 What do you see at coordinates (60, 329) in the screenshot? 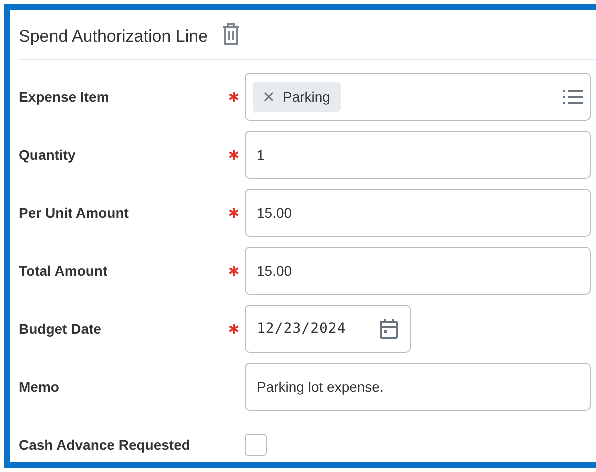
I see `field-label: Budget Date` at bounding box center [60, 329].